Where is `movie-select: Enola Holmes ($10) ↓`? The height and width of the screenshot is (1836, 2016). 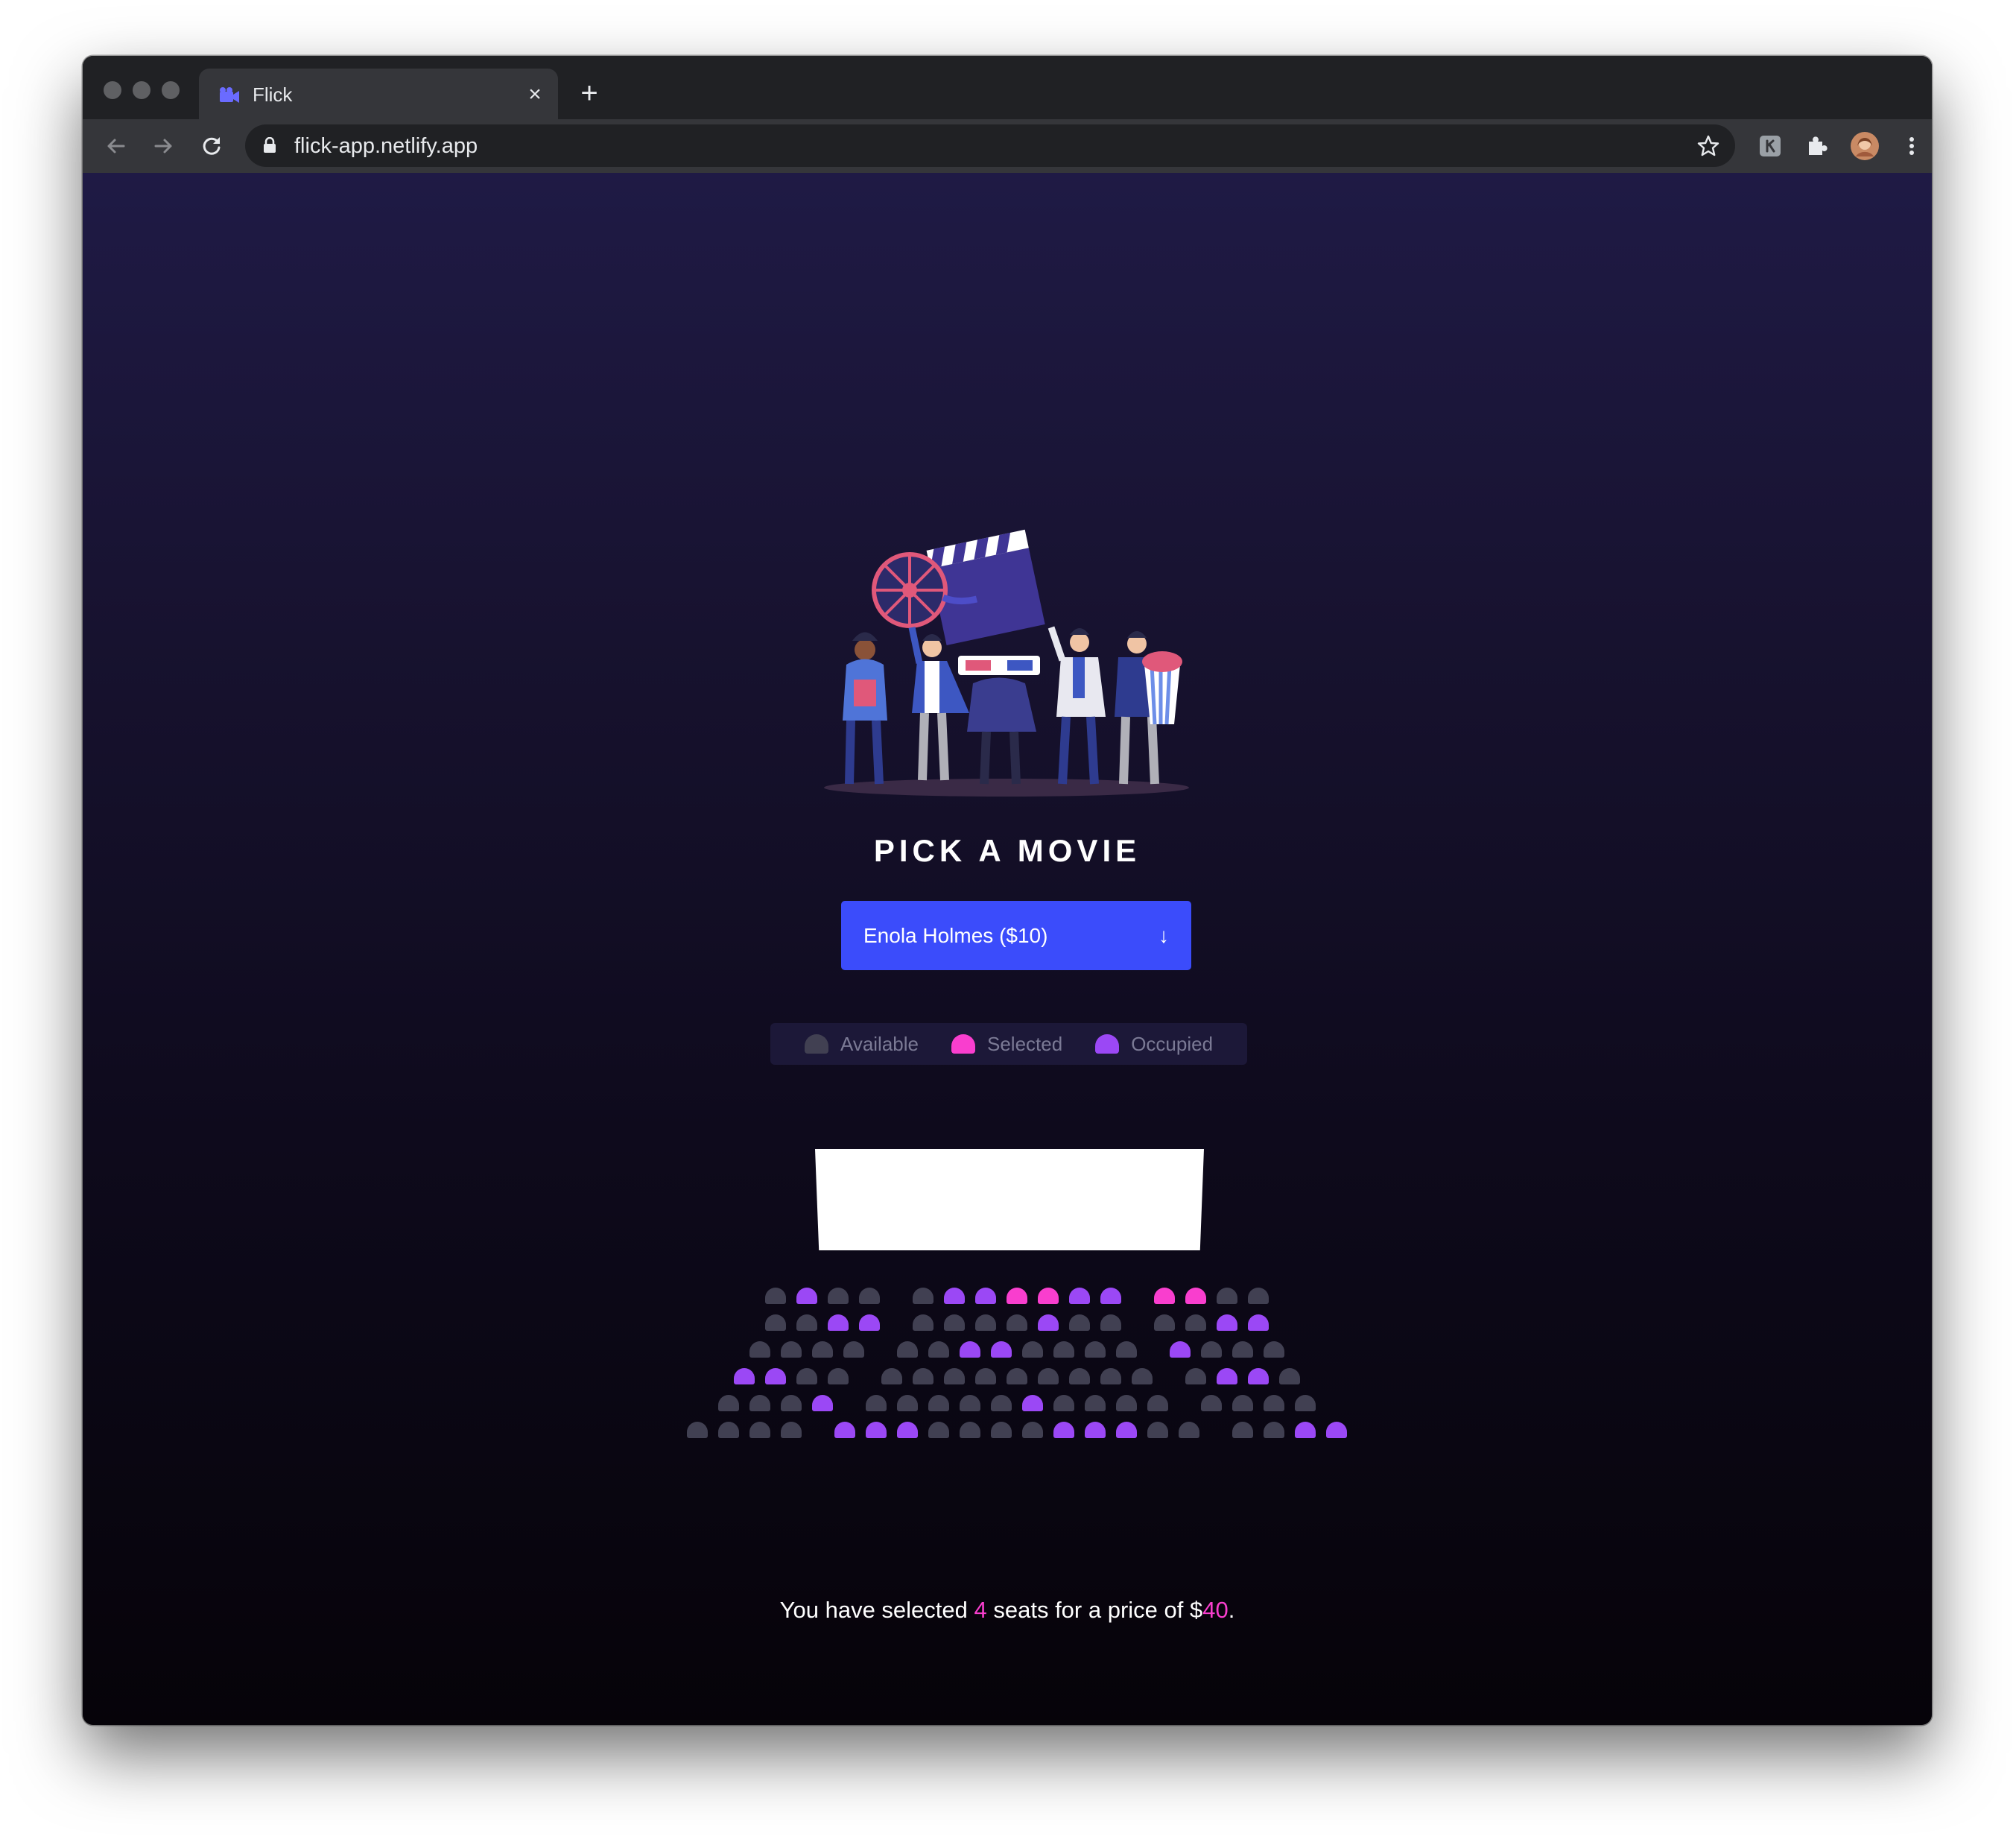
movie-select: Enola Holmes ($10) ↓ is located at coordinates (1016, 935).